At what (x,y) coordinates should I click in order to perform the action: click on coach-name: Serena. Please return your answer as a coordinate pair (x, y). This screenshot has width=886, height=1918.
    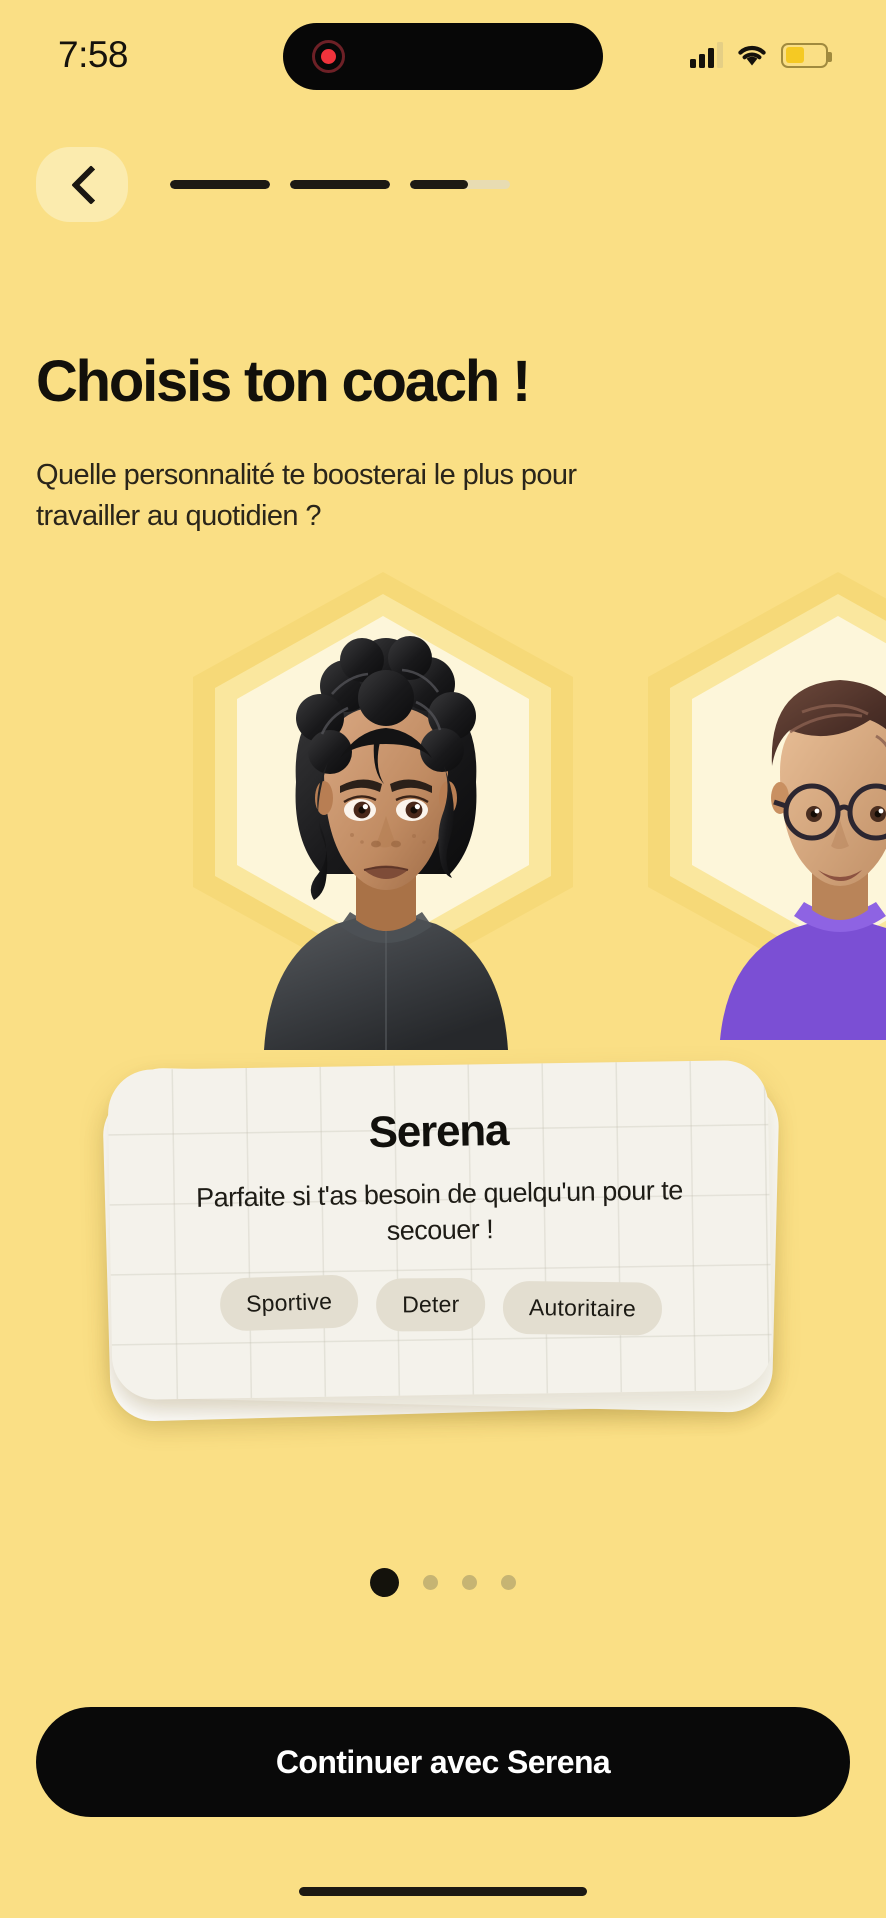
    Looking at the image, I should click on (438, 1131).